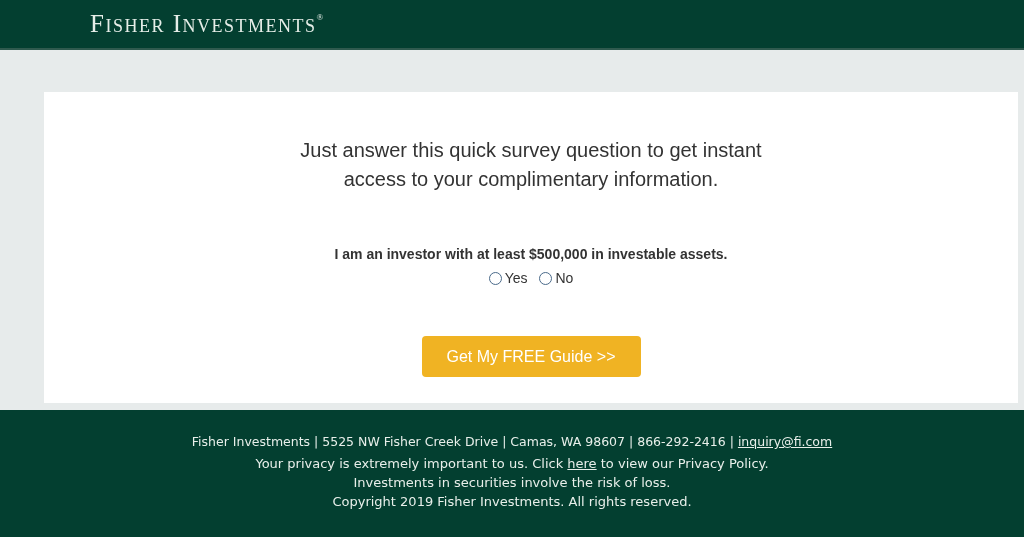 The width and height of the screenshot is (1024, 537). I want to click on email-link: inquiry@fi.com, so click(785, 441).